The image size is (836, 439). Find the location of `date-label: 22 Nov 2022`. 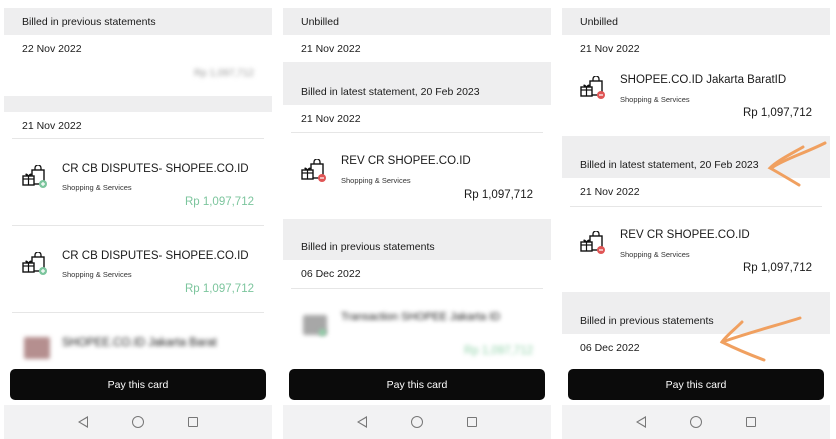

date-label: 22 Nov 2022 is located at coordinates (138, 48).